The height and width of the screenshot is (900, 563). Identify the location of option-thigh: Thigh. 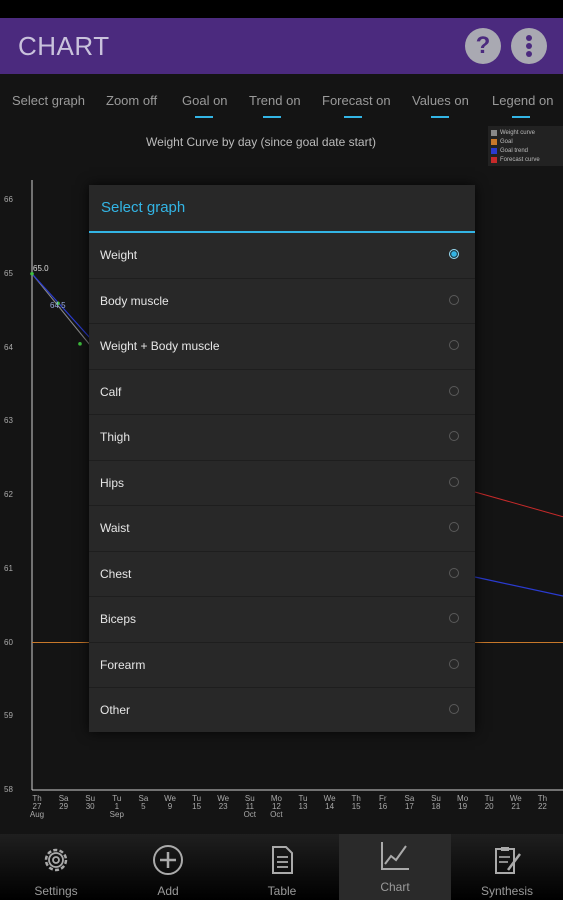
(282, 438).